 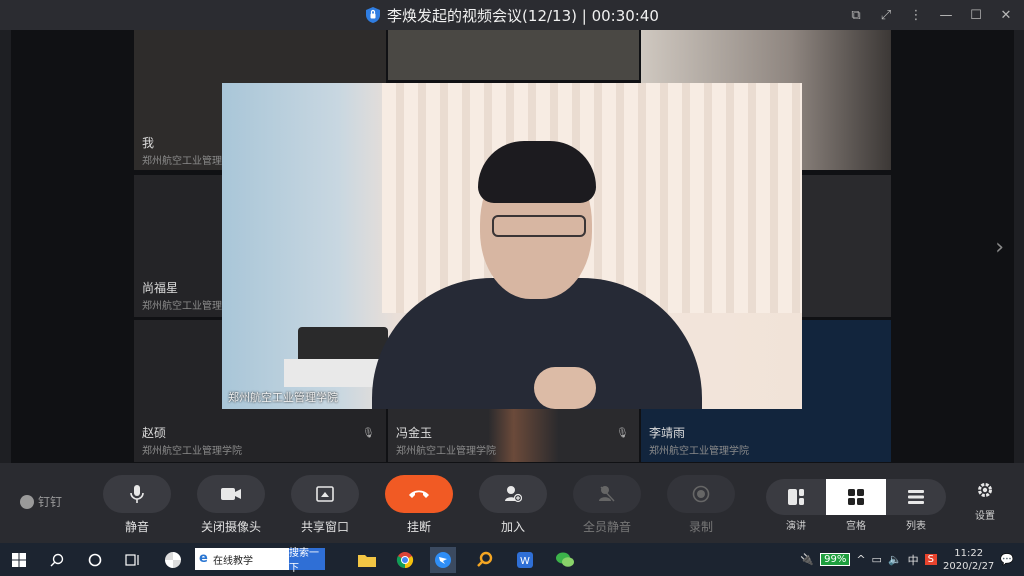 I want to click on battery-indicator: 99%, so click(x=835, y=559).